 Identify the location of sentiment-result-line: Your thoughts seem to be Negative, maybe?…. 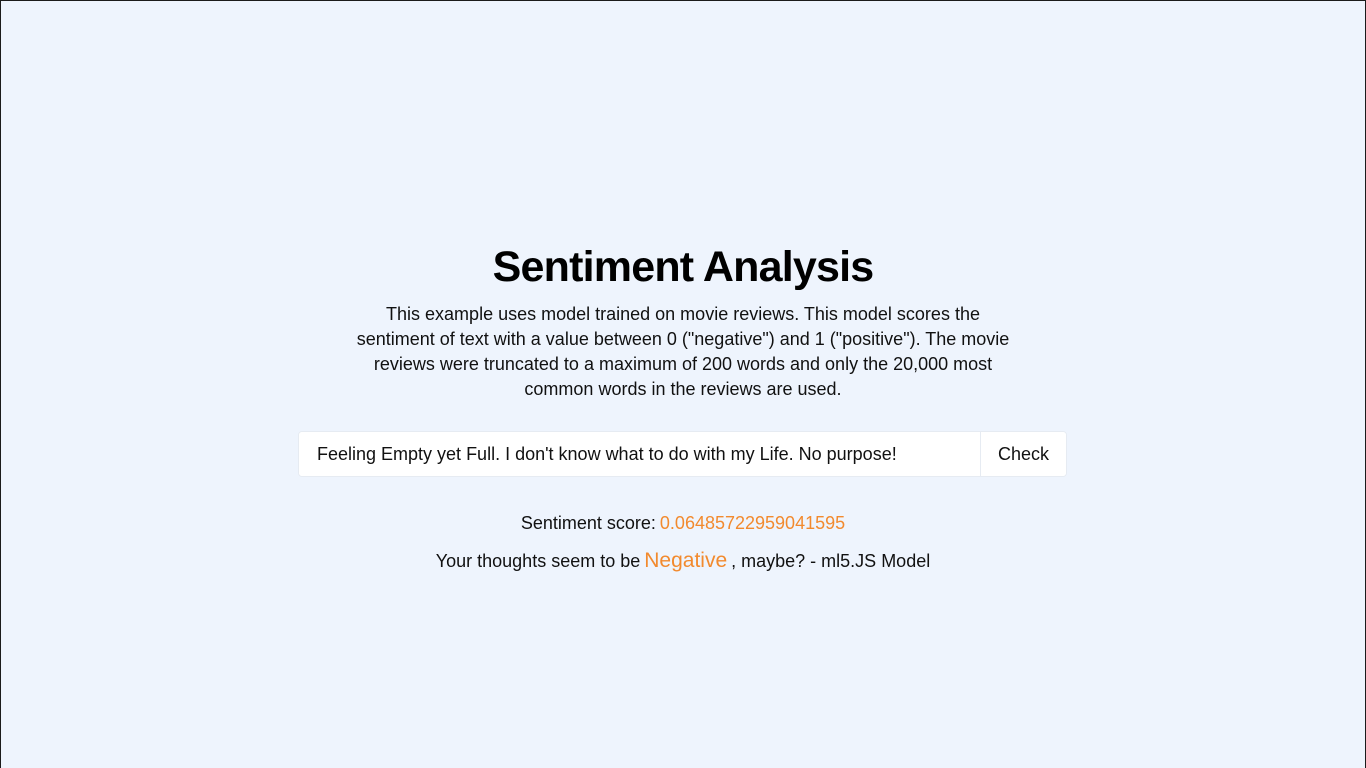
(683, 561).